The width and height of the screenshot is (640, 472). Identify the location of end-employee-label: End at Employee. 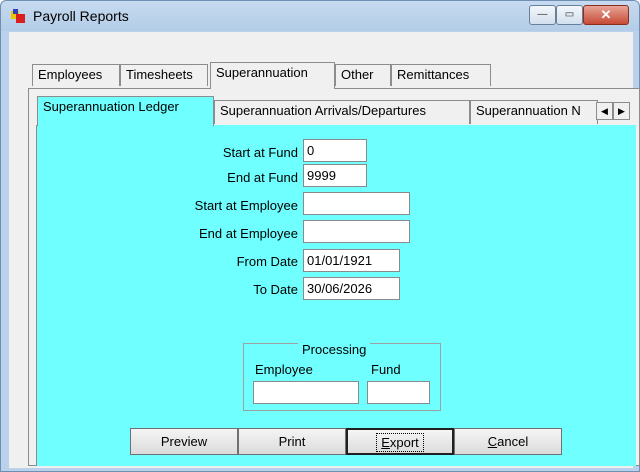
(248, 233).